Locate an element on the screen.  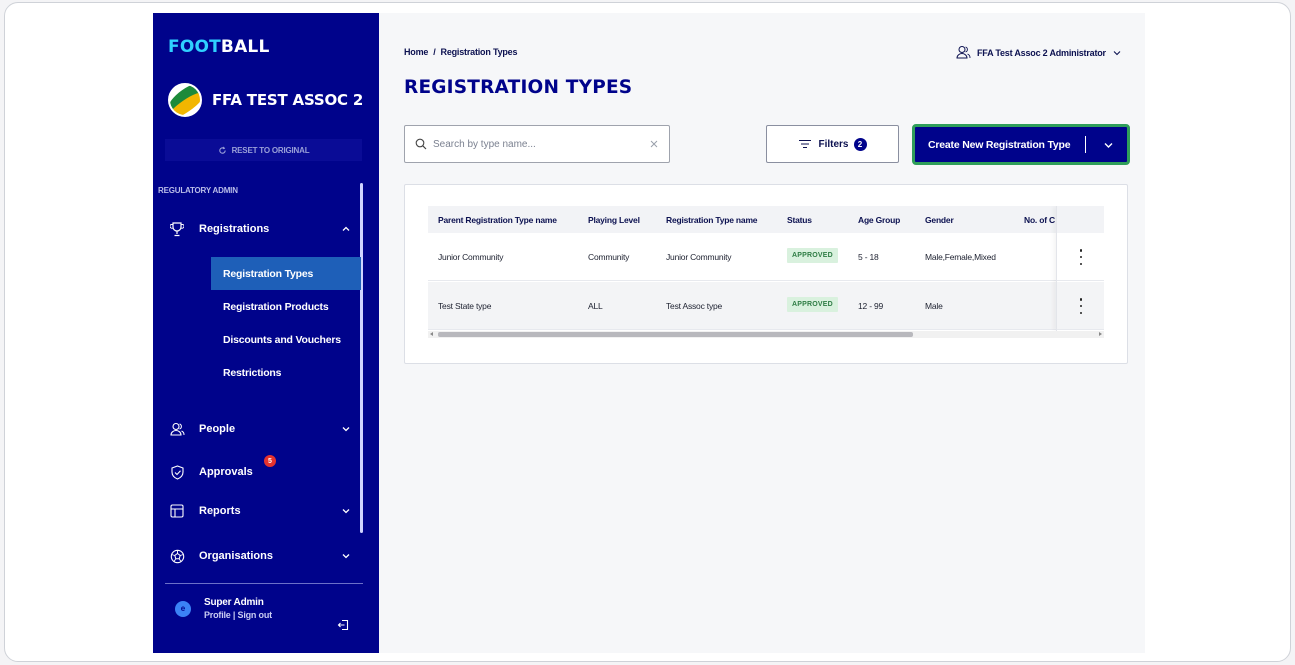
create-new-registration-type-button: Create New Registration Type is located at coordinates (1021, 144).